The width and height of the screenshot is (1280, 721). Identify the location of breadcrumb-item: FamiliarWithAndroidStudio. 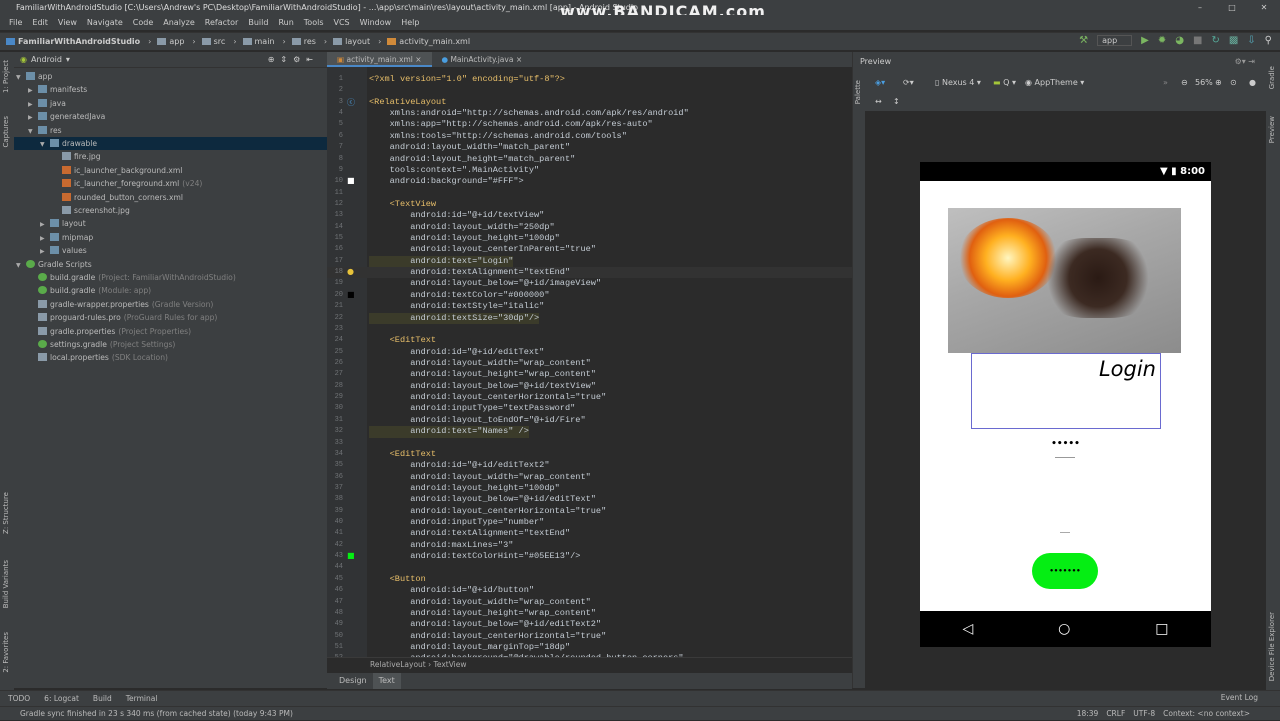
(73, 41).